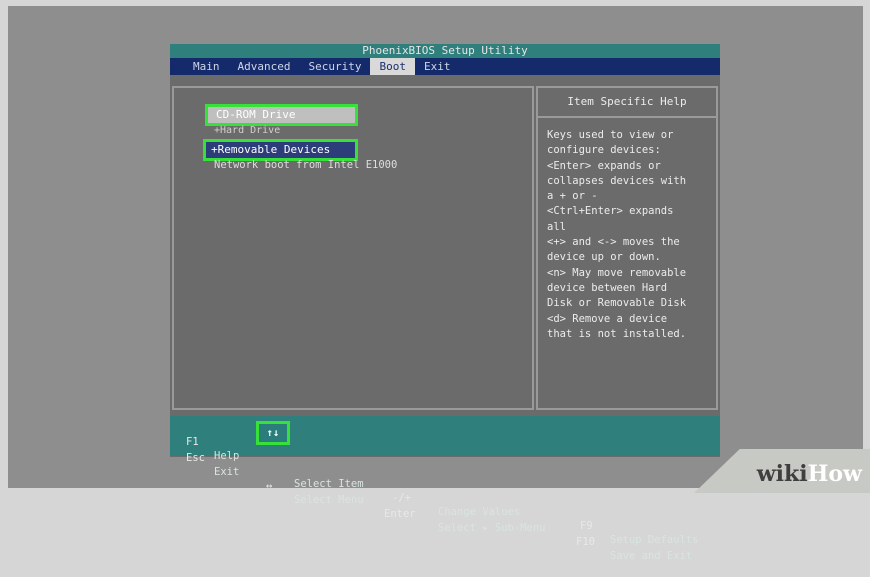 The image size is (870, 577). Describe the element at coordinates (437, 66) in the screenshot. I see `menu-exit: Exit` at that location.